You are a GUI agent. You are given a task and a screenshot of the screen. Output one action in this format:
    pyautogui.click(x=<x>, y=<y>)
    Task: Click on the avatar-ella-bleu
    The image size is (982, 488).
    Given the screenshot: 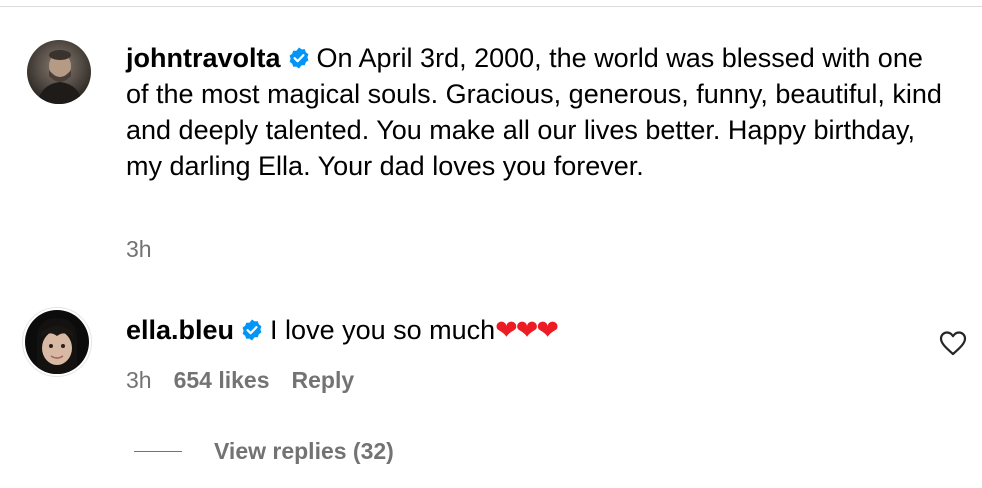 What is the action you would take?
    pyautogui.click(x=57, y=342)
    